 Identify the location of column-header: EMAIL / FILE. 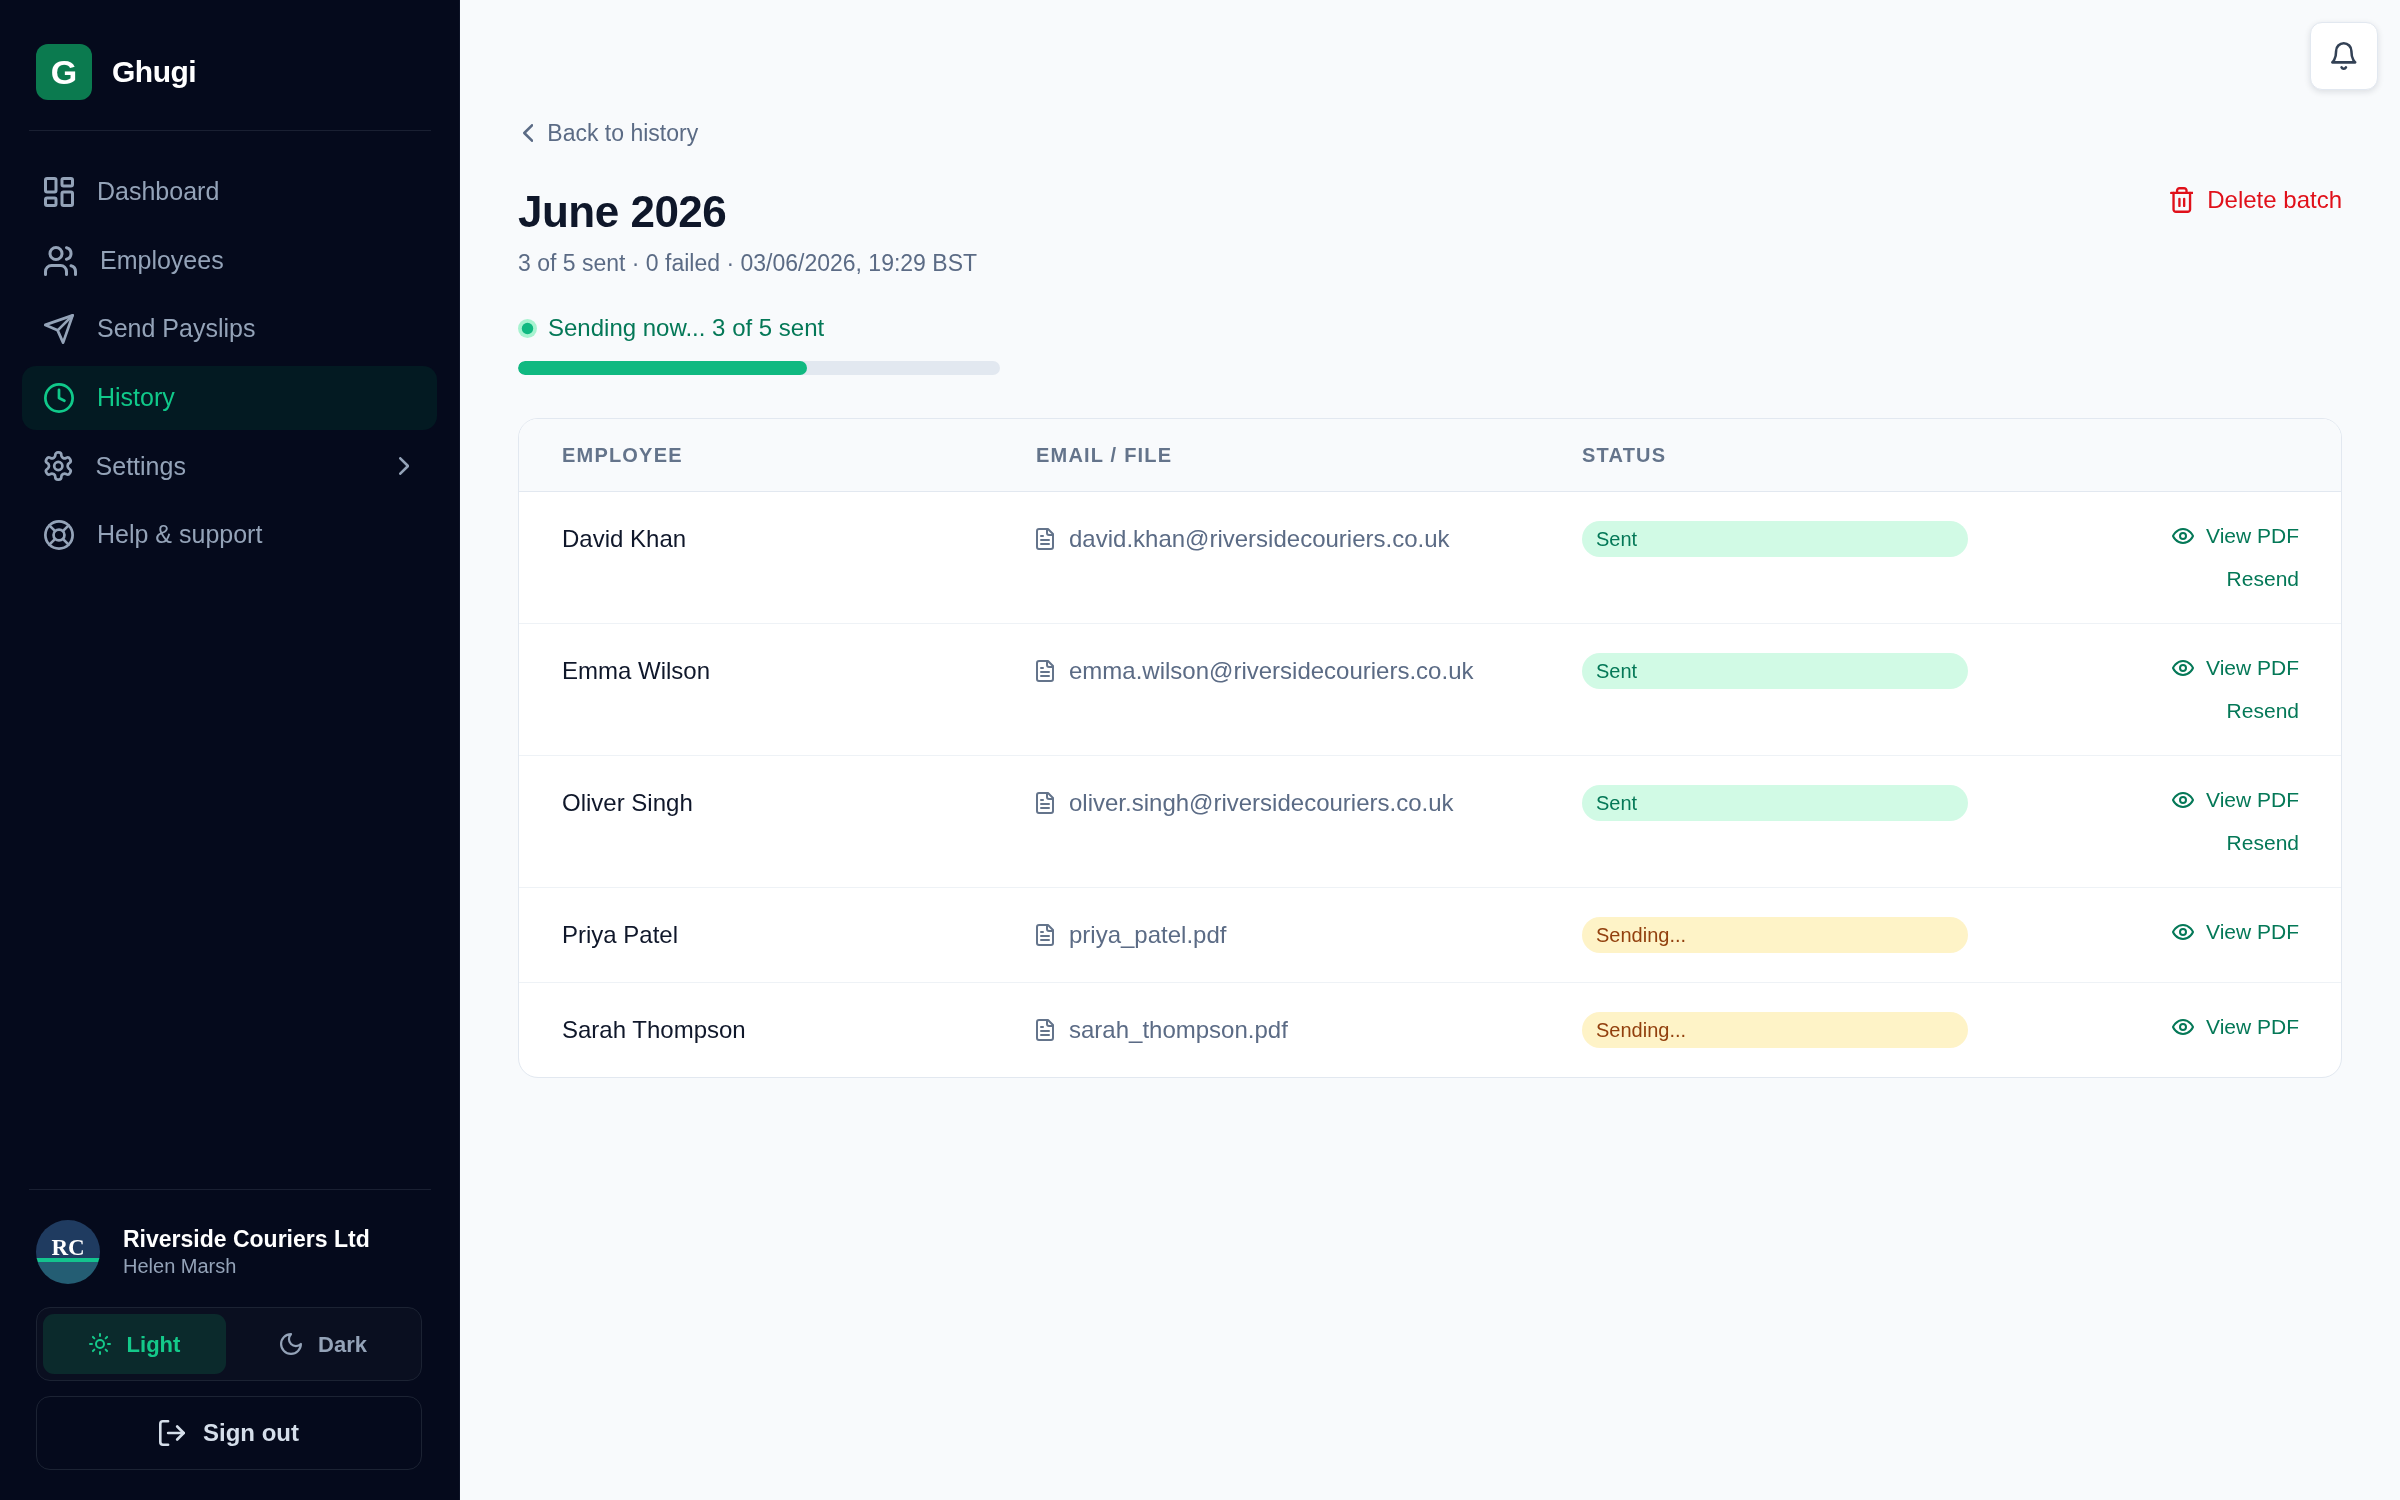
(1105, 455).